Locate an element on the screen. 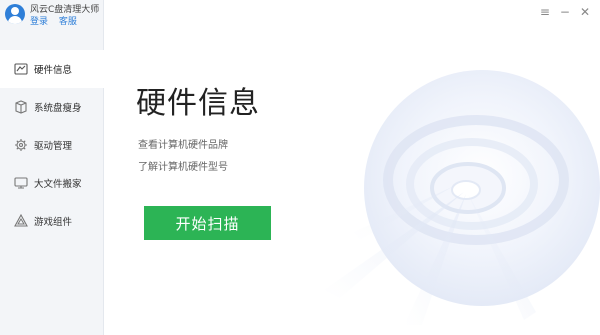 The height and width of the screenshot is (335, 600). close-icon: ✕ is located at coordinates (585, 12).